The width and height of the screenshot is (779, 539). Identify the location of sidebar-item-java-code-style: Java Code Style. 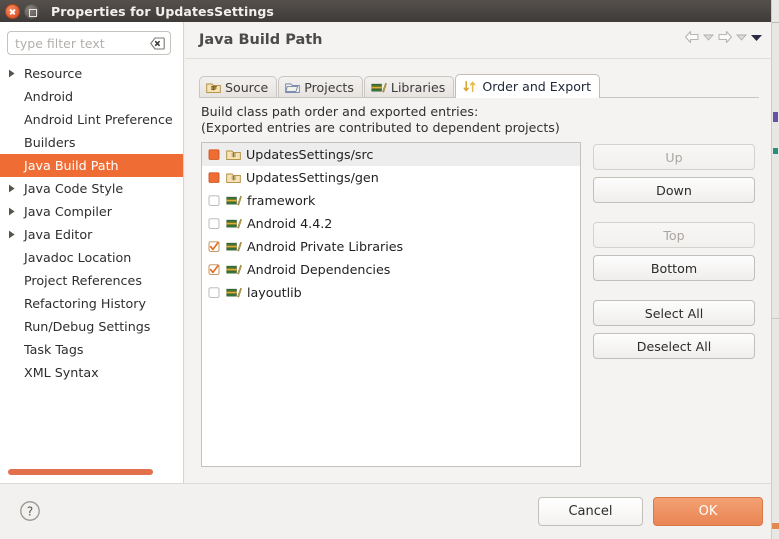
(91, 188).